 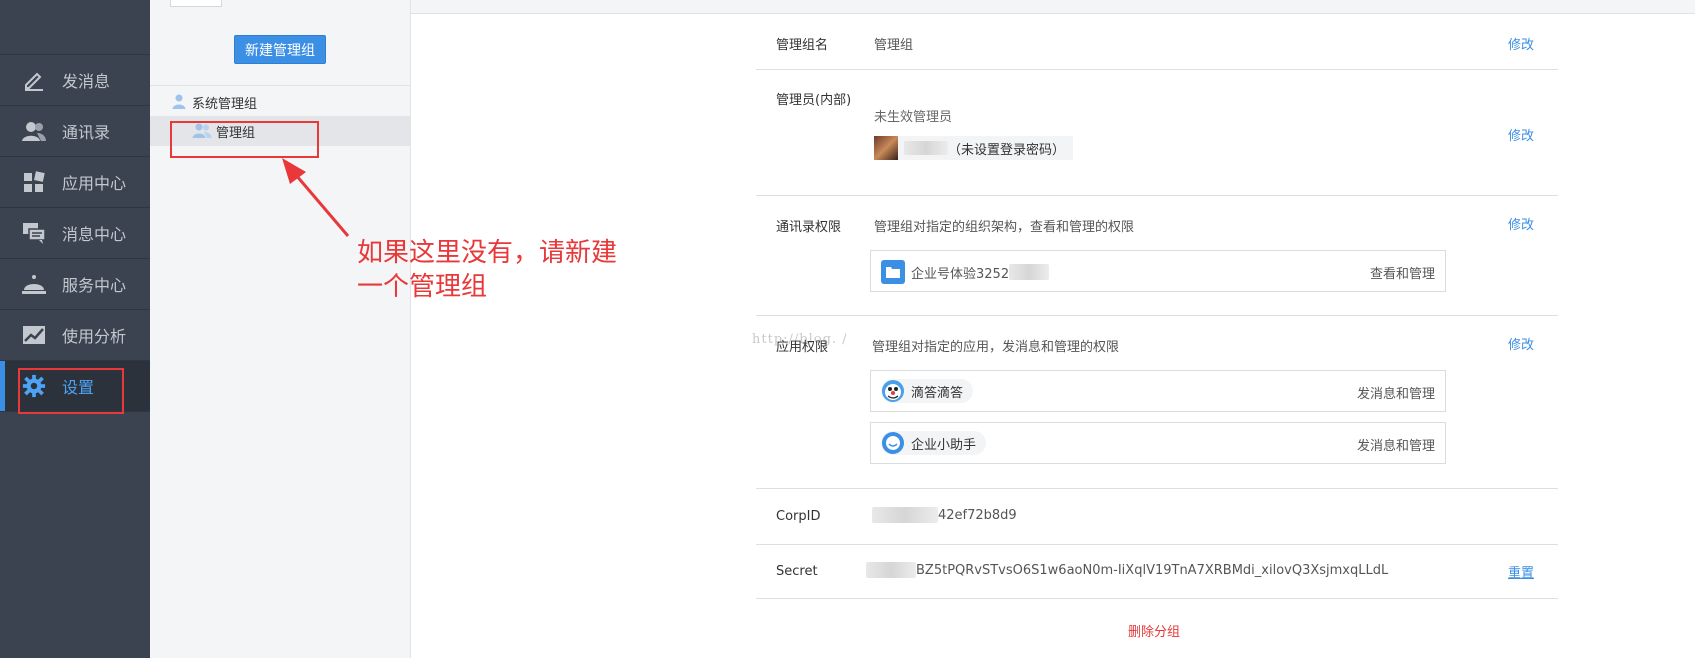 I want to click on app-chip-assistant: 企业小助手, so click(x=934, y=443).